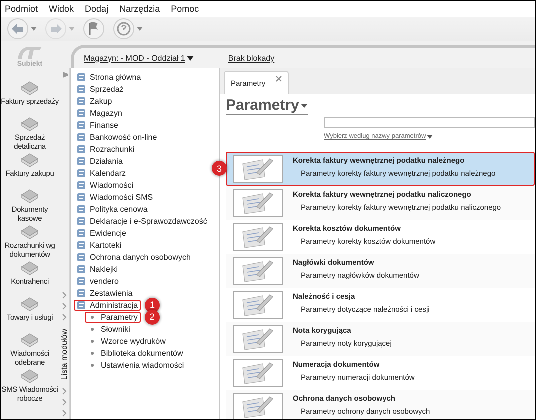  Describe the element at coordinates (117, 137) in the screenshot. I see `tree-item: Bankowość on-line` at that location.